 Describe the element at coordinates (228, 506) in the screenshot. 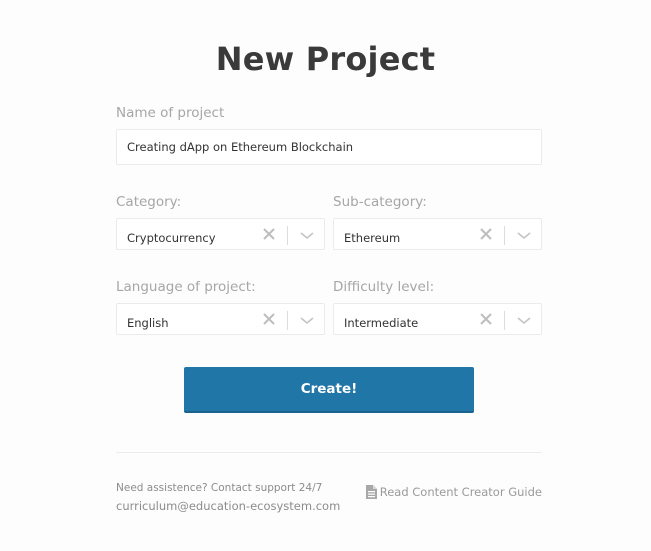

I see `support-email: curriculum@education-ecosystem.com` at that location.